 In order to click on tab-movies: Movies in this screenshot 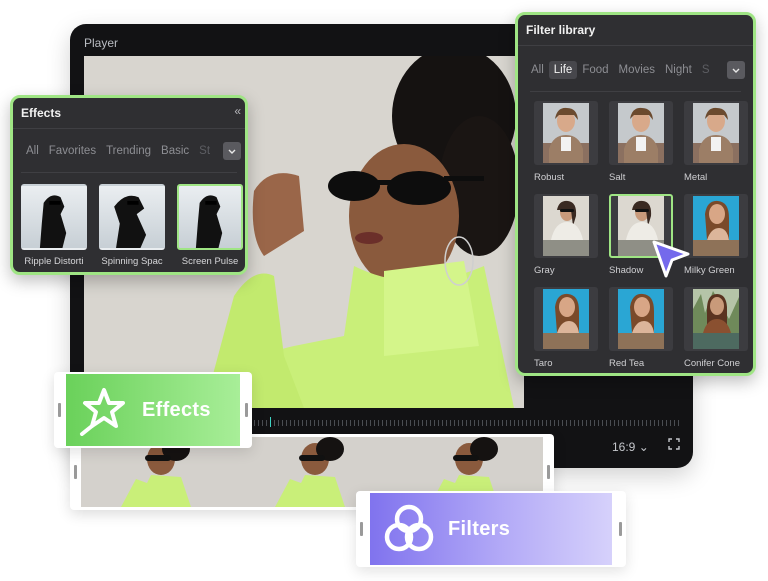, I will do `click(637, 70)`.